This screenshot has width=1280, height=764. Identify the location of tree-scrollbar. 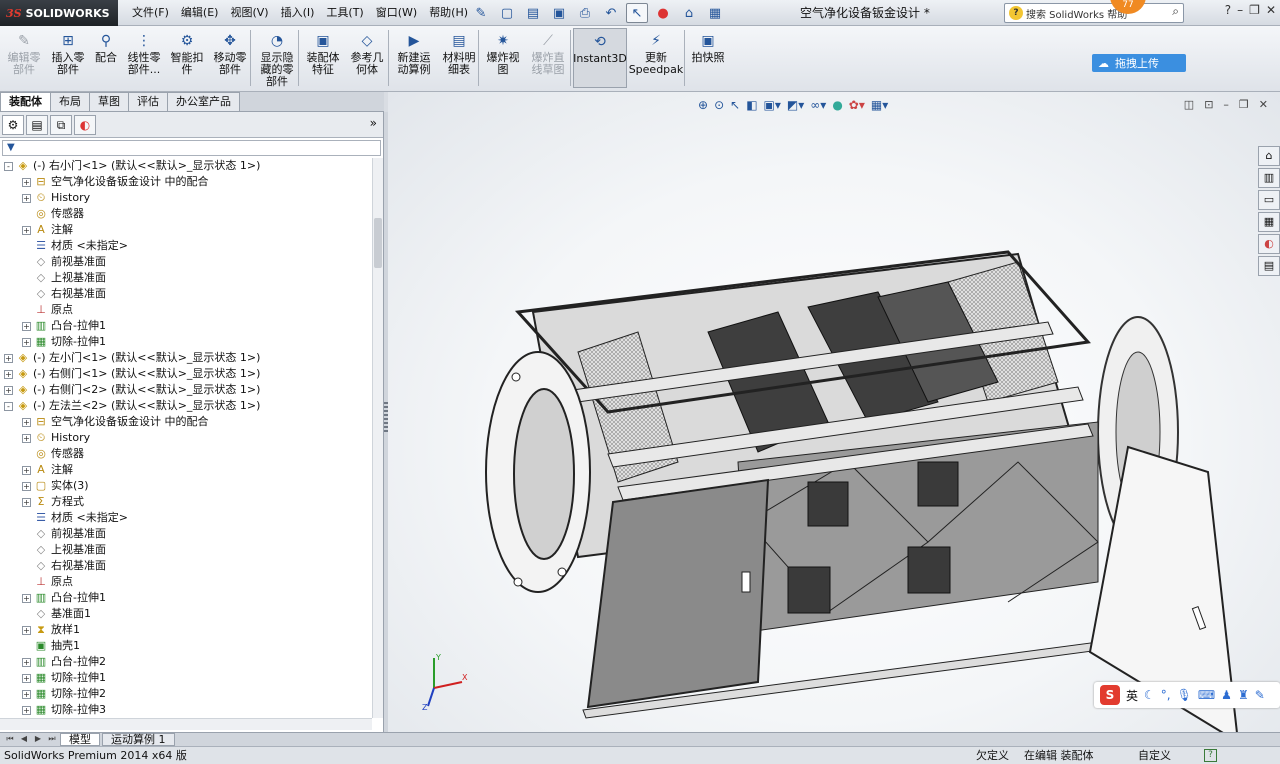
(377, 438).